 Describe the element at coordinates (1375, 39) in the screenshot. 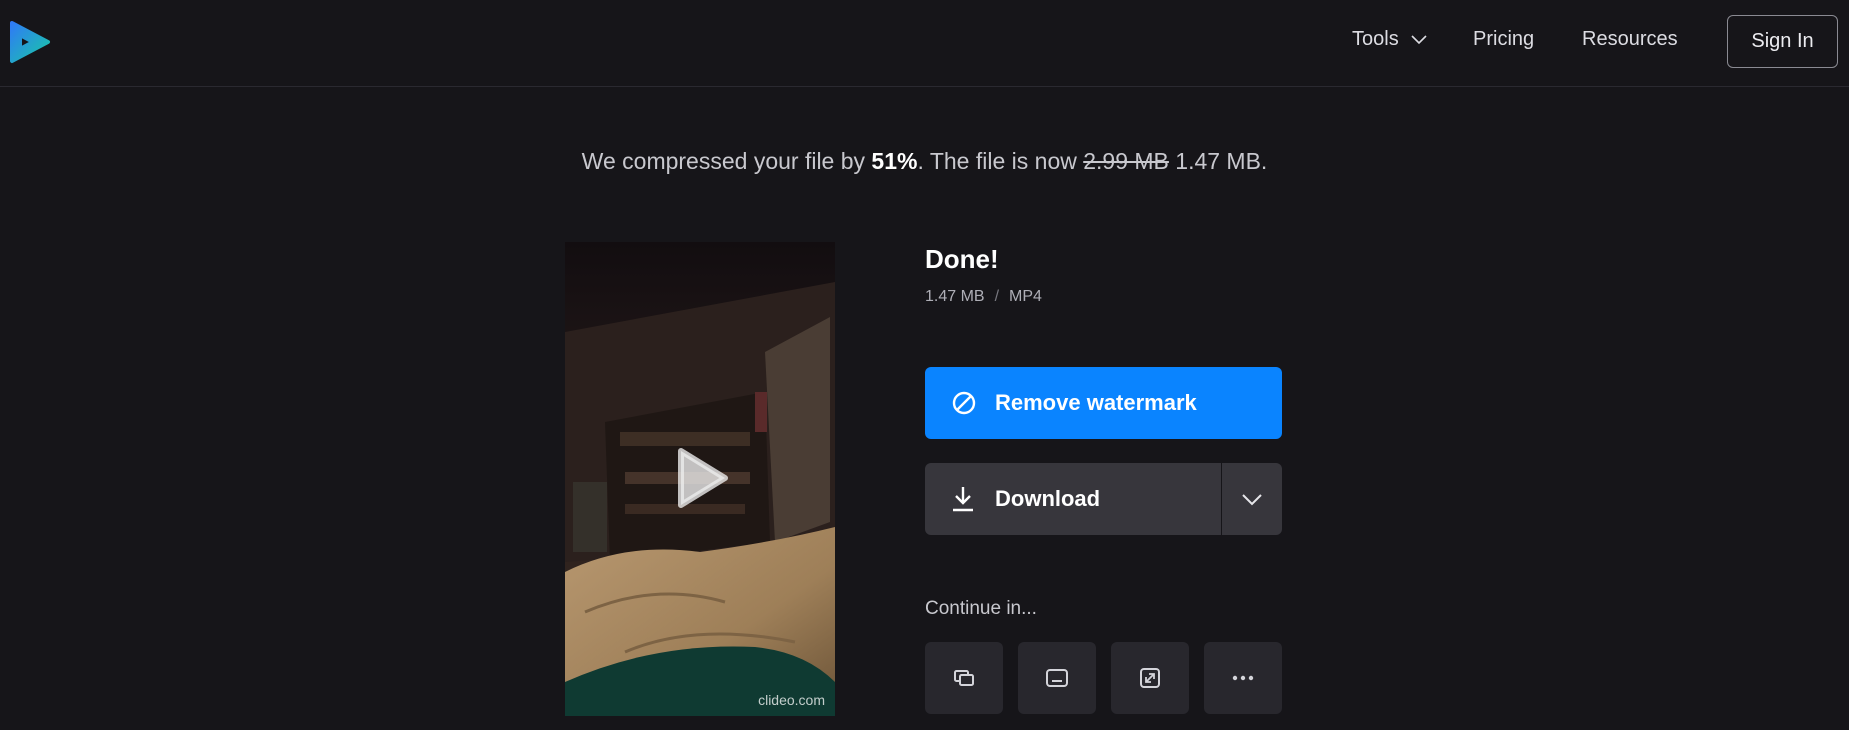

I see `nav-tools-label: Tools` at that location.